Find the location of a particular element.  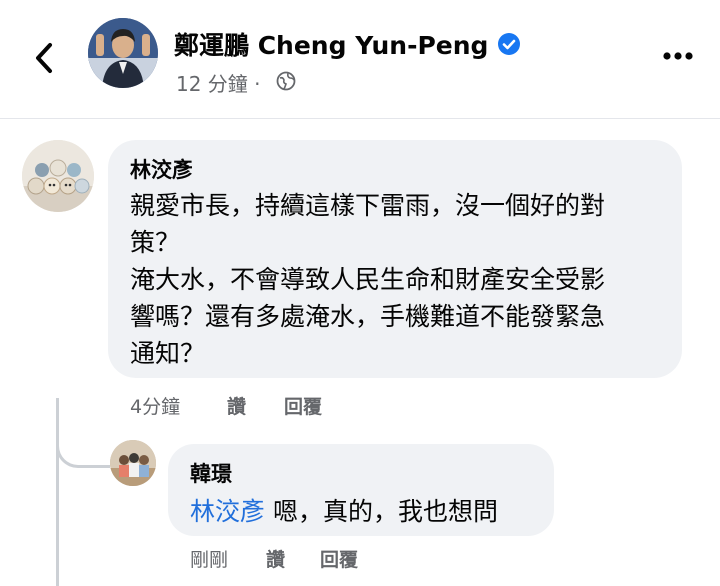

reply-author: 韓璟 is located at coordinates (211, 473).